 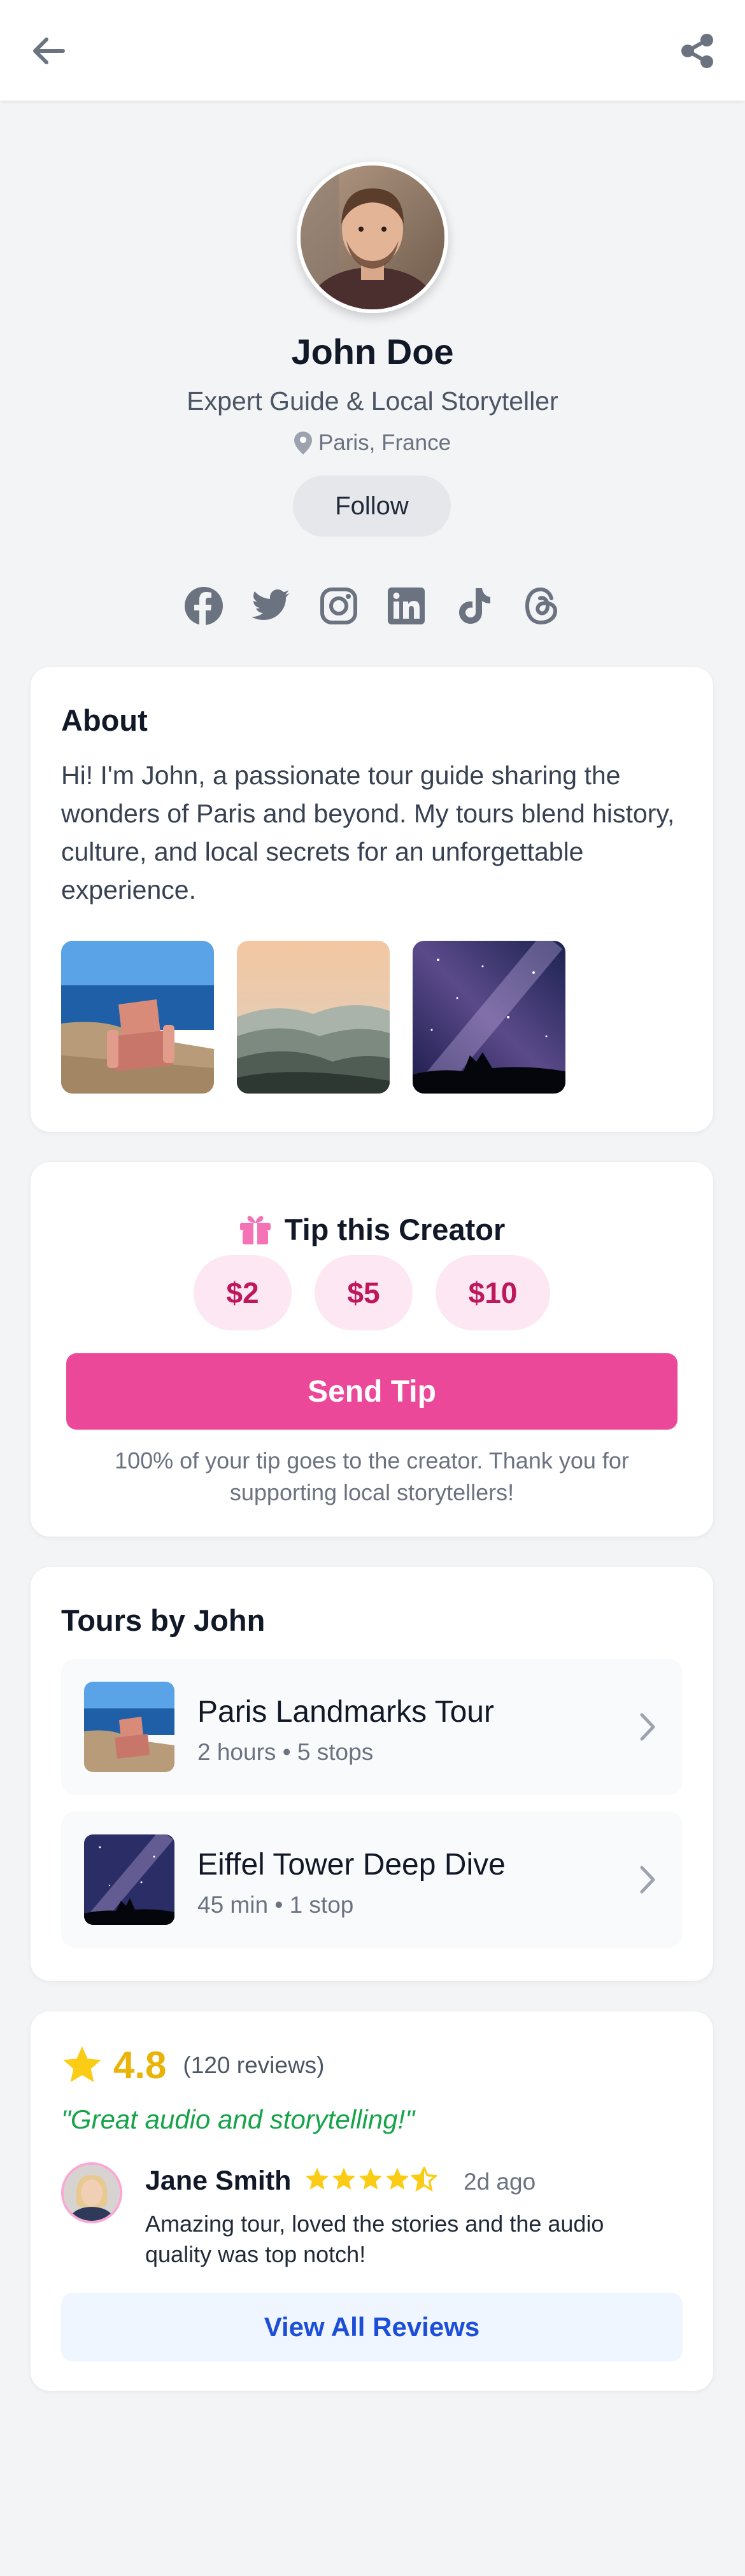 What do you see at coordinates (163, 1620) in the screenshot?
I see `tours-heading: Tours by John` at bounding box center [163, 1620].